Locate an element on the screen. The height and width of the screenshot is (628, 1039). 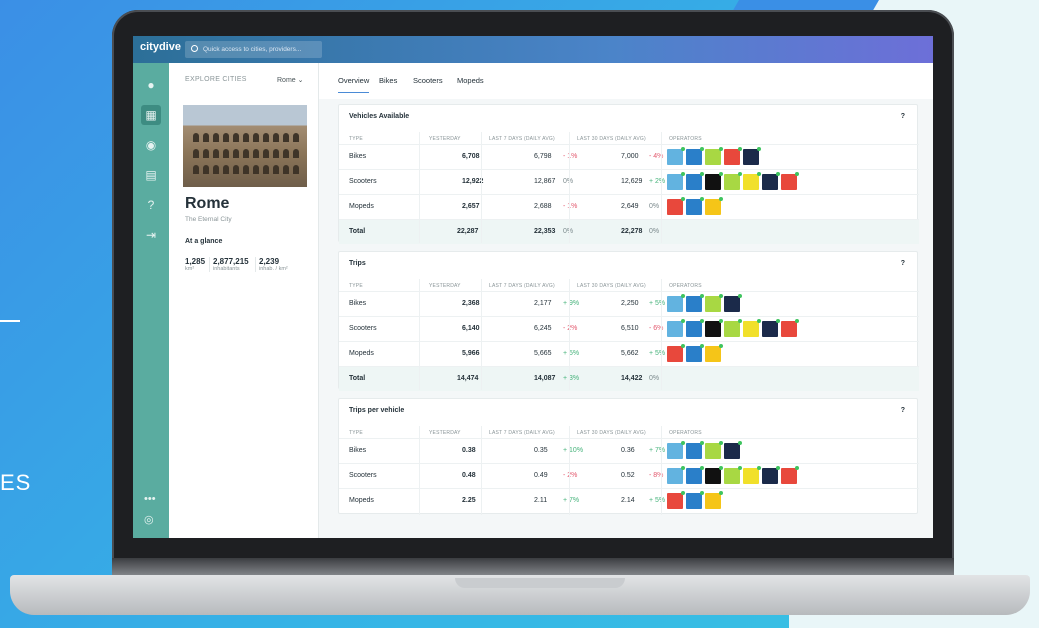
city-selector: Rome ⌄ is located at coordinates (290, 80).